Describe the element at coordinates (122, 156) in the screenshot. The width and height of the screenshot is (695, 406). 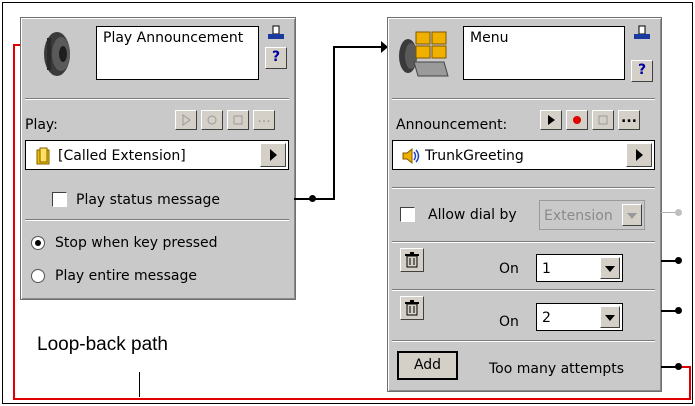
I see `extension-value: [Called Extension]` at that location.